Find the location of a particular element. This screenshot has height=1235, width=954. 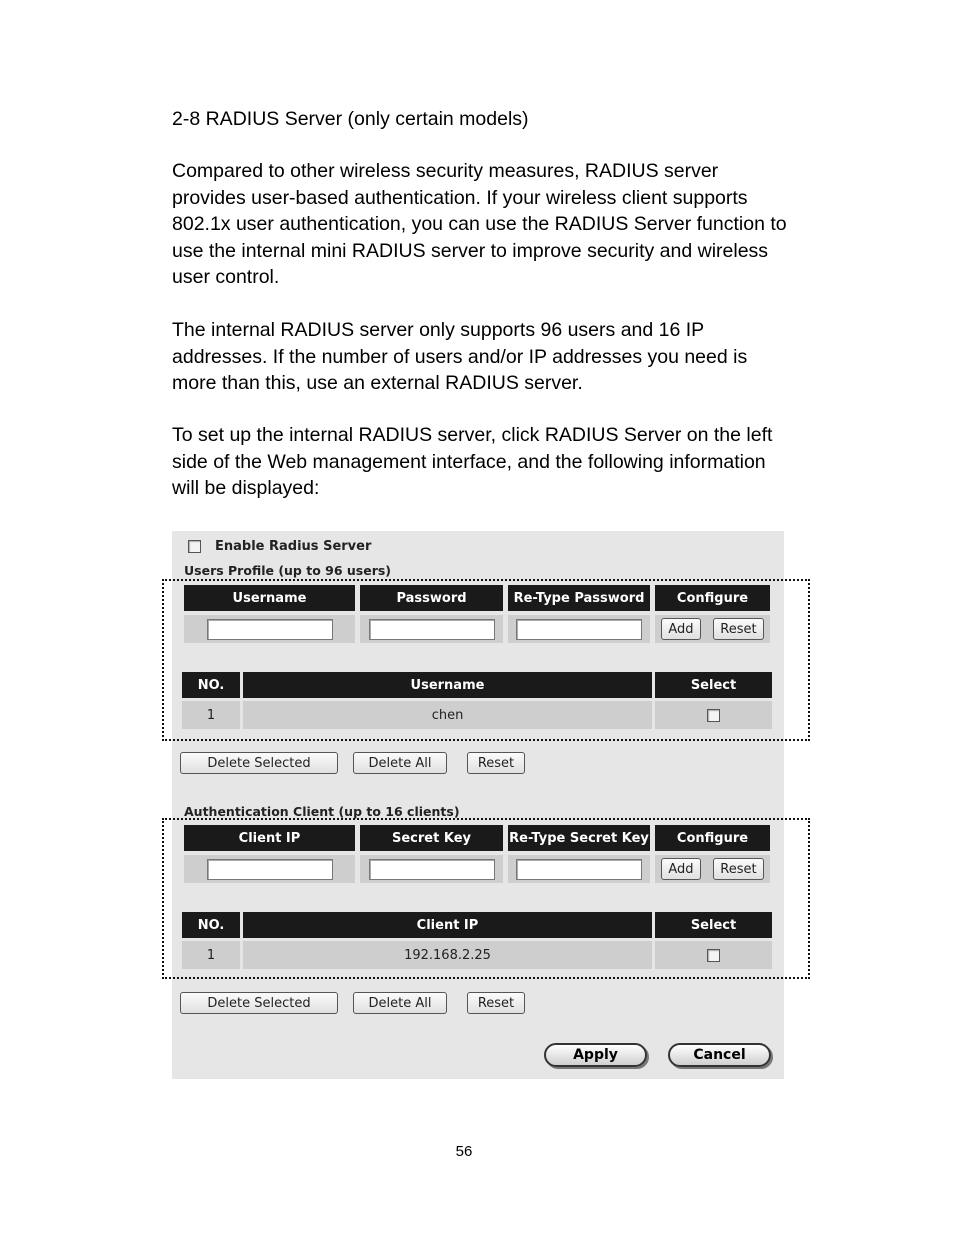

users-list-reset-button: Reset is located at coordinates (496, 763).